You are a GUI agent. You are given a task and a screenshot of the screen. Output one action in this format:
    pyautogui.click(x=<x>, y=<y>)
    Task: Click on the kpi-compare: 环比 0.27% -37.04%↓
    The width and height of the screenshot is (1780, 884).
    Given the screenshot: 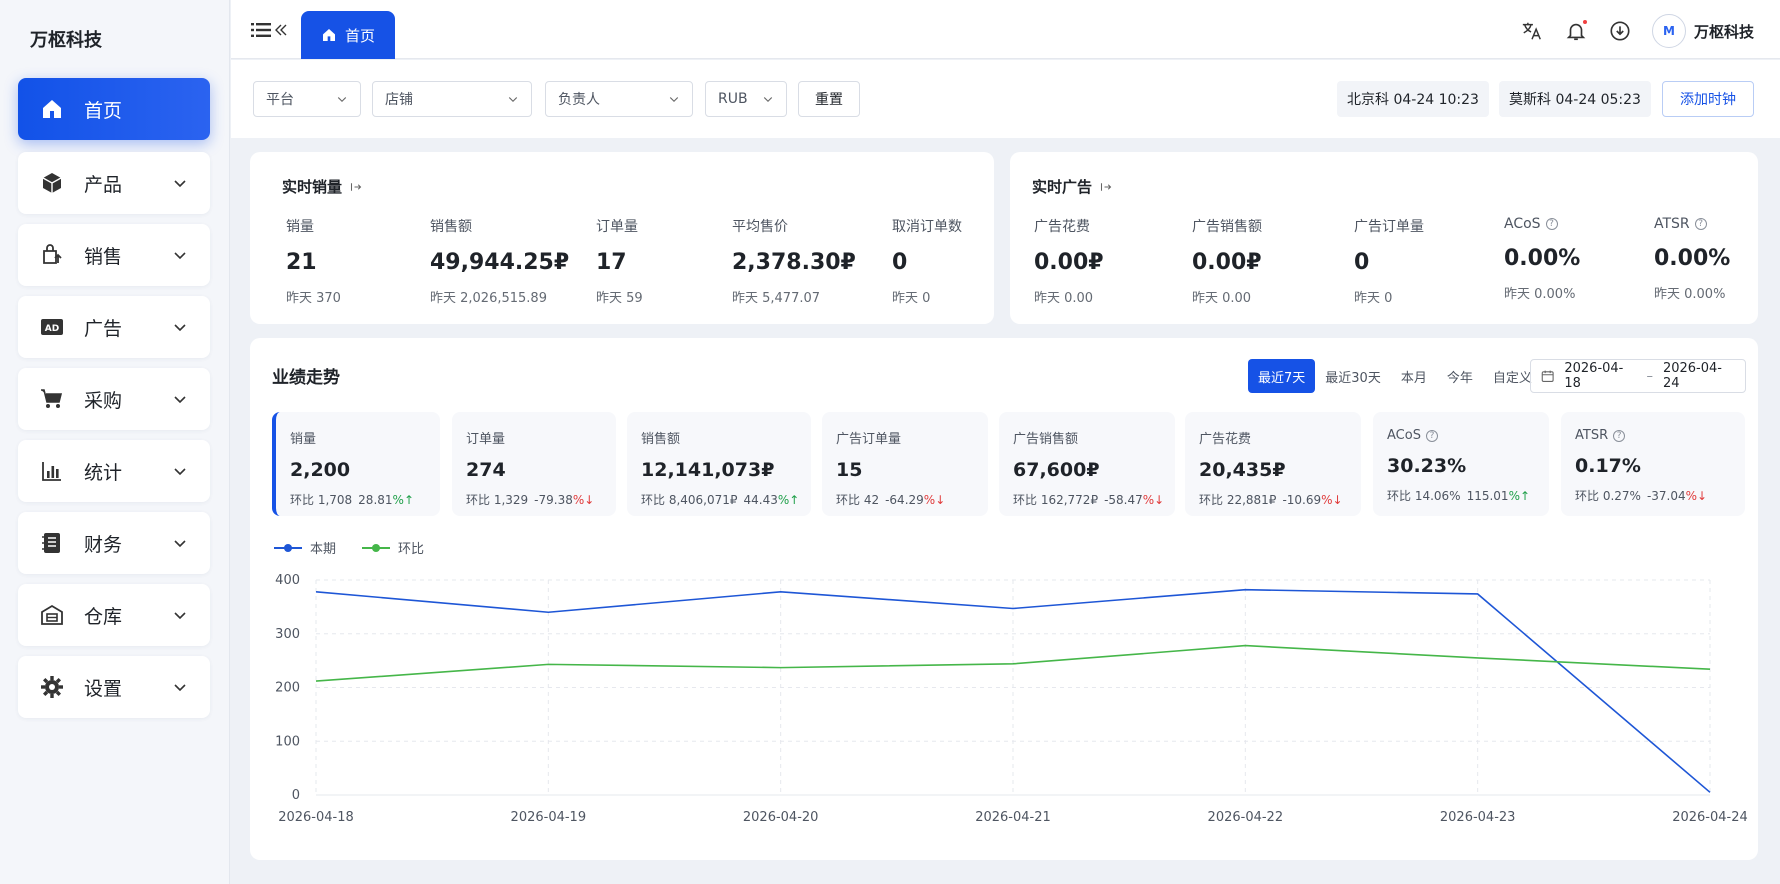 What is the action you would take?
    pyautogui.click(x=1653, y=495)
    